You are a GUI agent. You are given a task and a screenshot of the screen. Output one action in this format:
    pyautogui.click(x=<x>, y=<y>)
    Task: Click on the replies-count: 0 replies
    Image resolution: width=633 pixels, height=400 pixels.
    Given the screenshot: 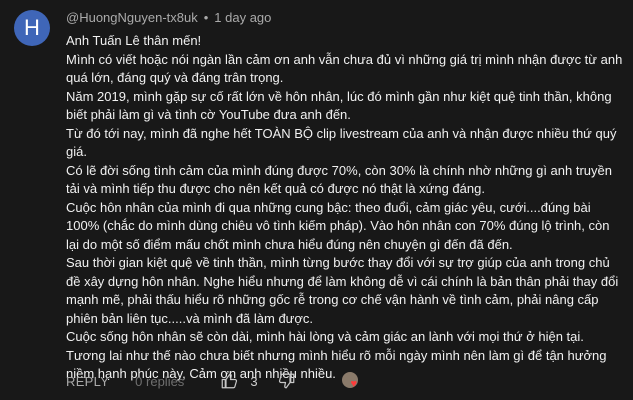 What is the action you would take?
    pyautogui.click(x=159, y=381)
    